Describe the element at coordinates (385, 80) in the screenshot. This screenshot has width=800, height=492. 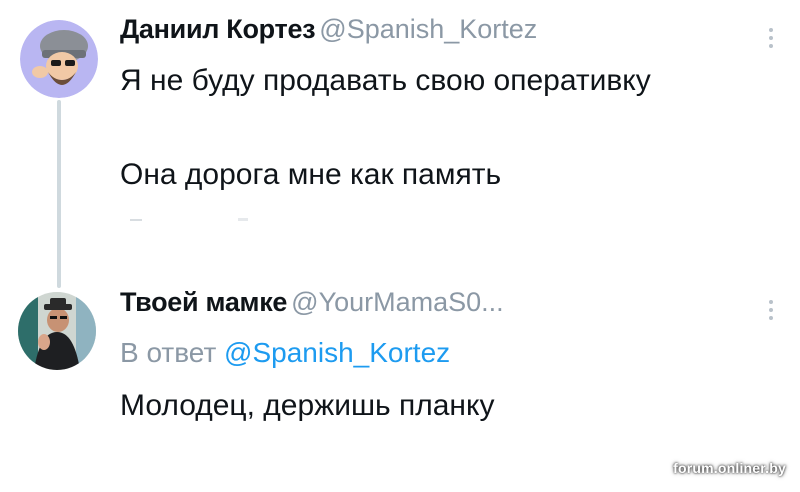
I see `tweet-text-line-1: Я не буду продавать свою оперативку` at that location.